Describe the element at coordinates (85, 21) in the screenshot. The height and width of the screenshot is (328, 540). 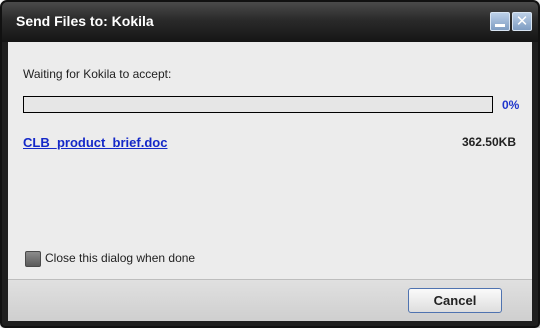
I see `dialog-title: Send Files to: Kokila` at that location.